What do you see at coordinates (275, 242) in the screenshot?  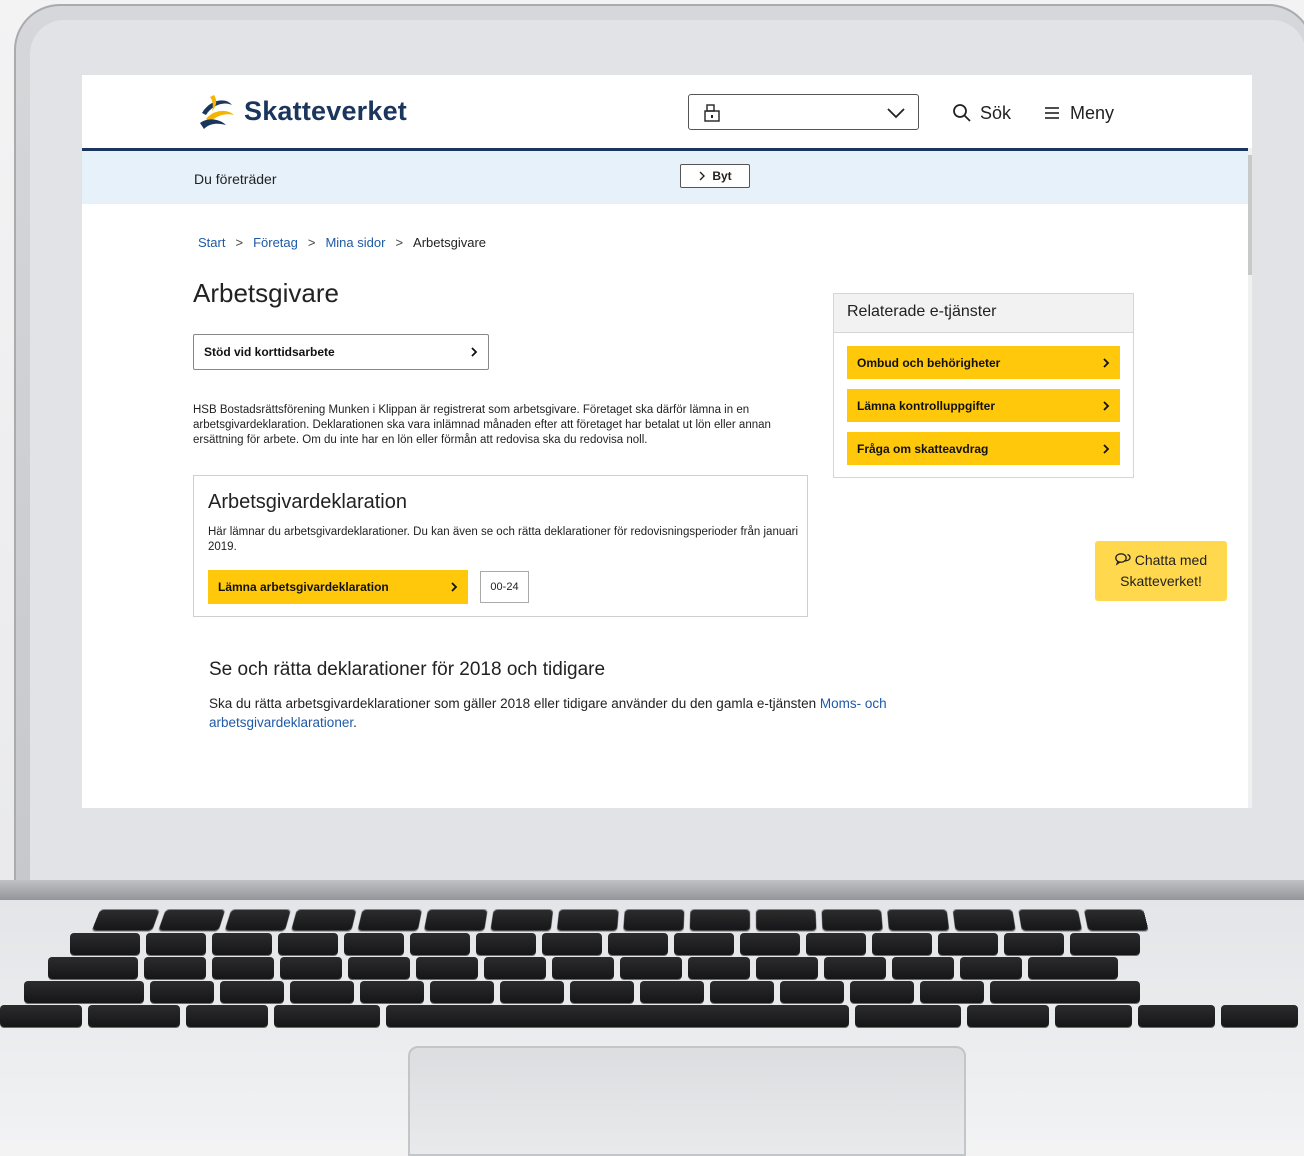 I see `breadcrumb-foretag: Företag` at bounding box center [275, 242].